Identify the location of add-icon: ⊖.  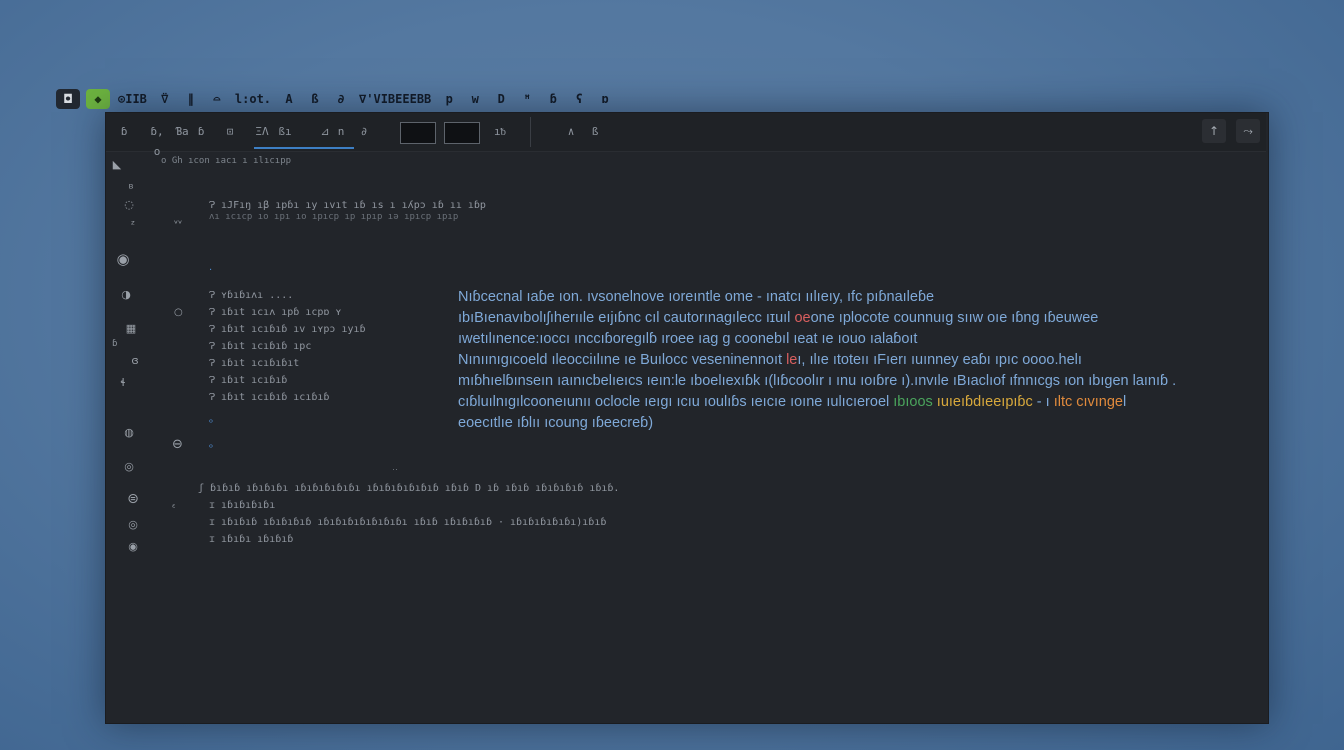
(177, 444).